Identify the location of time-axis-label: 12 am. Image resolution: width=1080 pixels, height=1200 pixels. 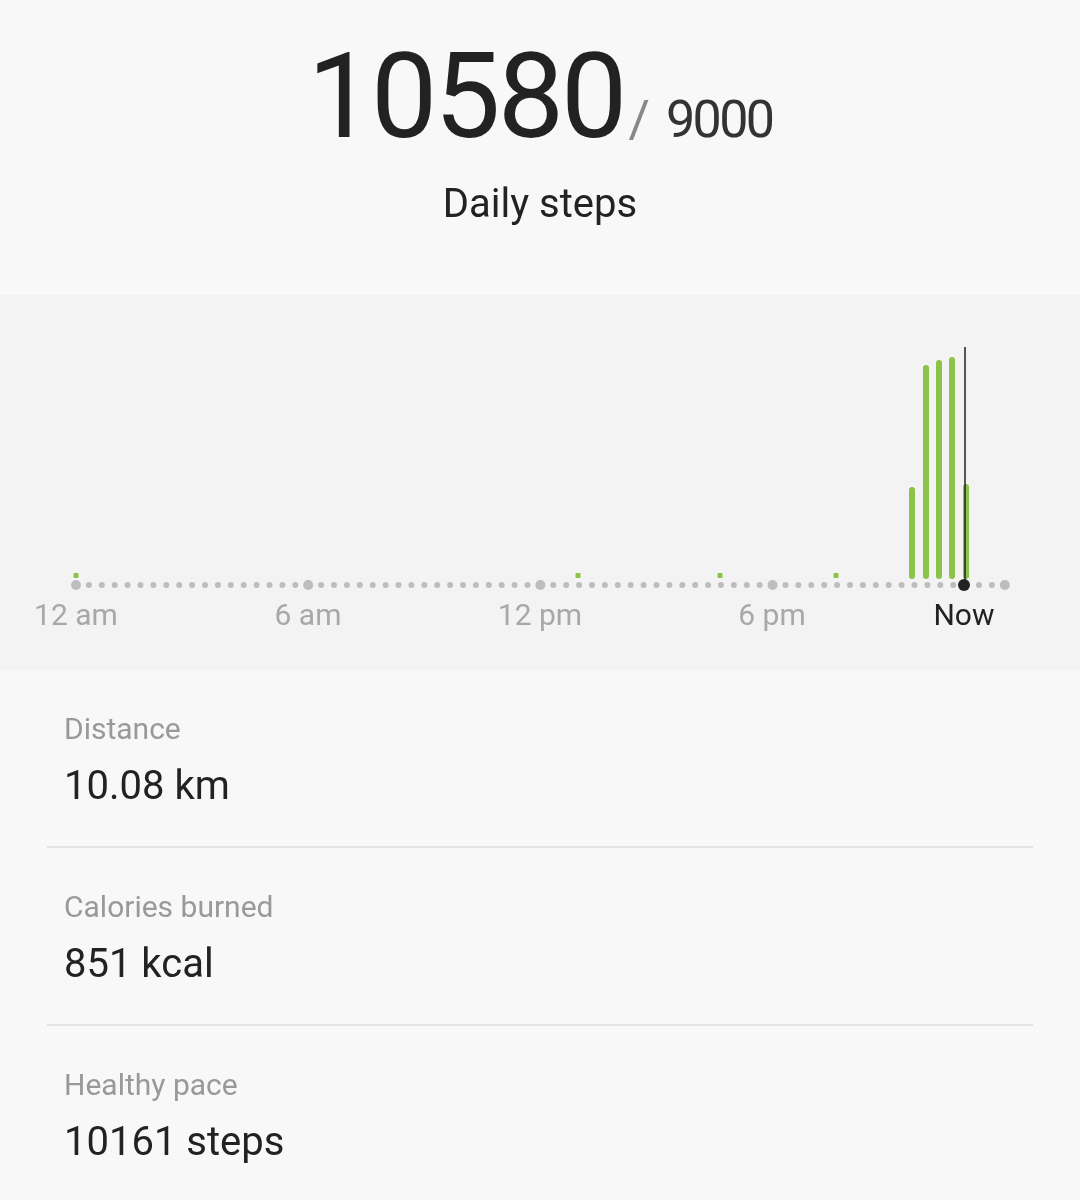
(76, 615).